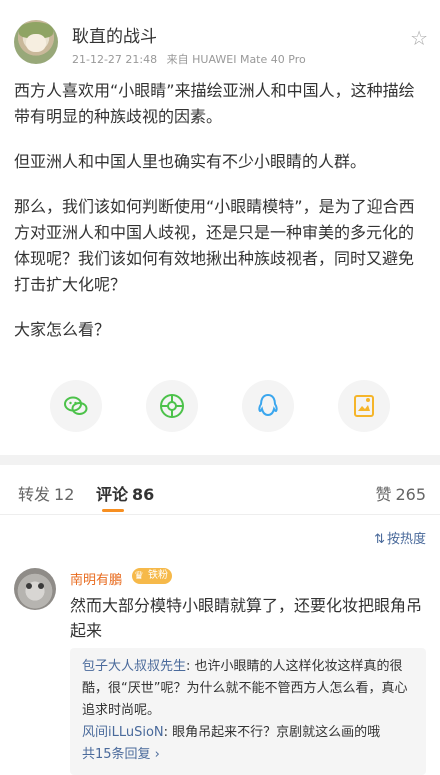 The image size is (440, 775). What do you see at coordinates (143, 494) in the screenshot?
I see `tab-comment-count: 86` at bounding box center [143, 494].